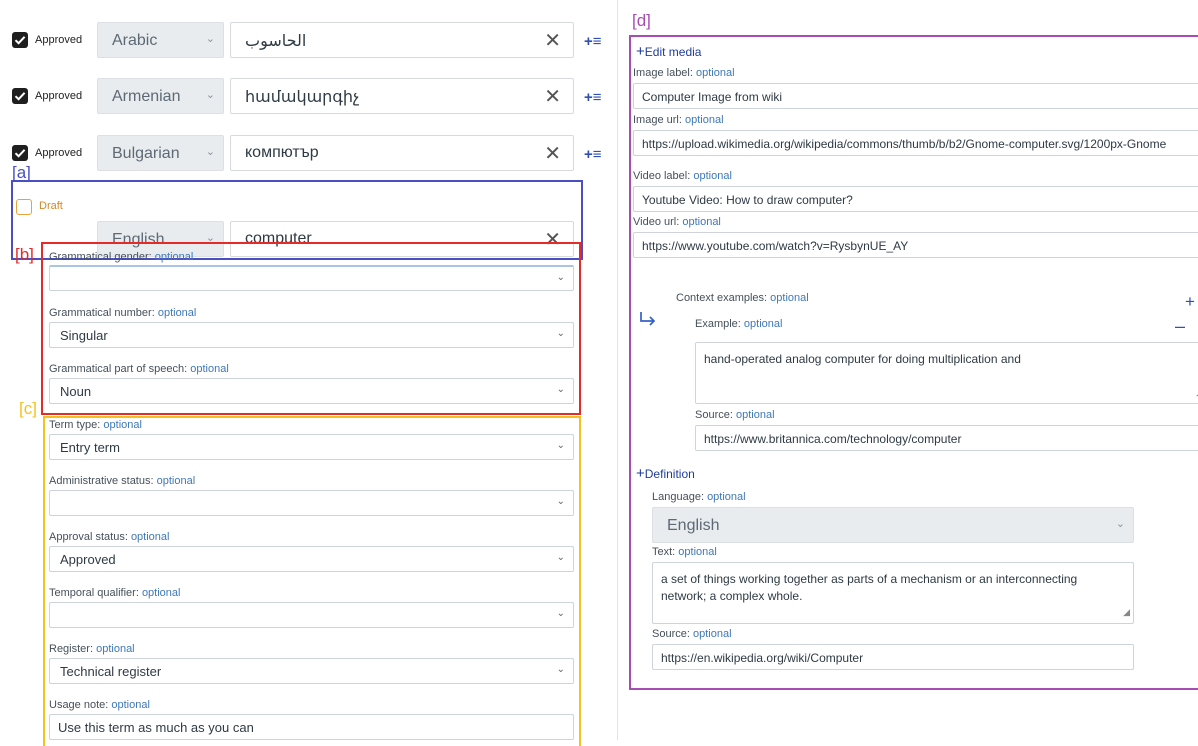  What do you see at coordinates (402, 153) in the screenshot?
I see `term-input: компютър ✕` at bounding box center [402, 153].